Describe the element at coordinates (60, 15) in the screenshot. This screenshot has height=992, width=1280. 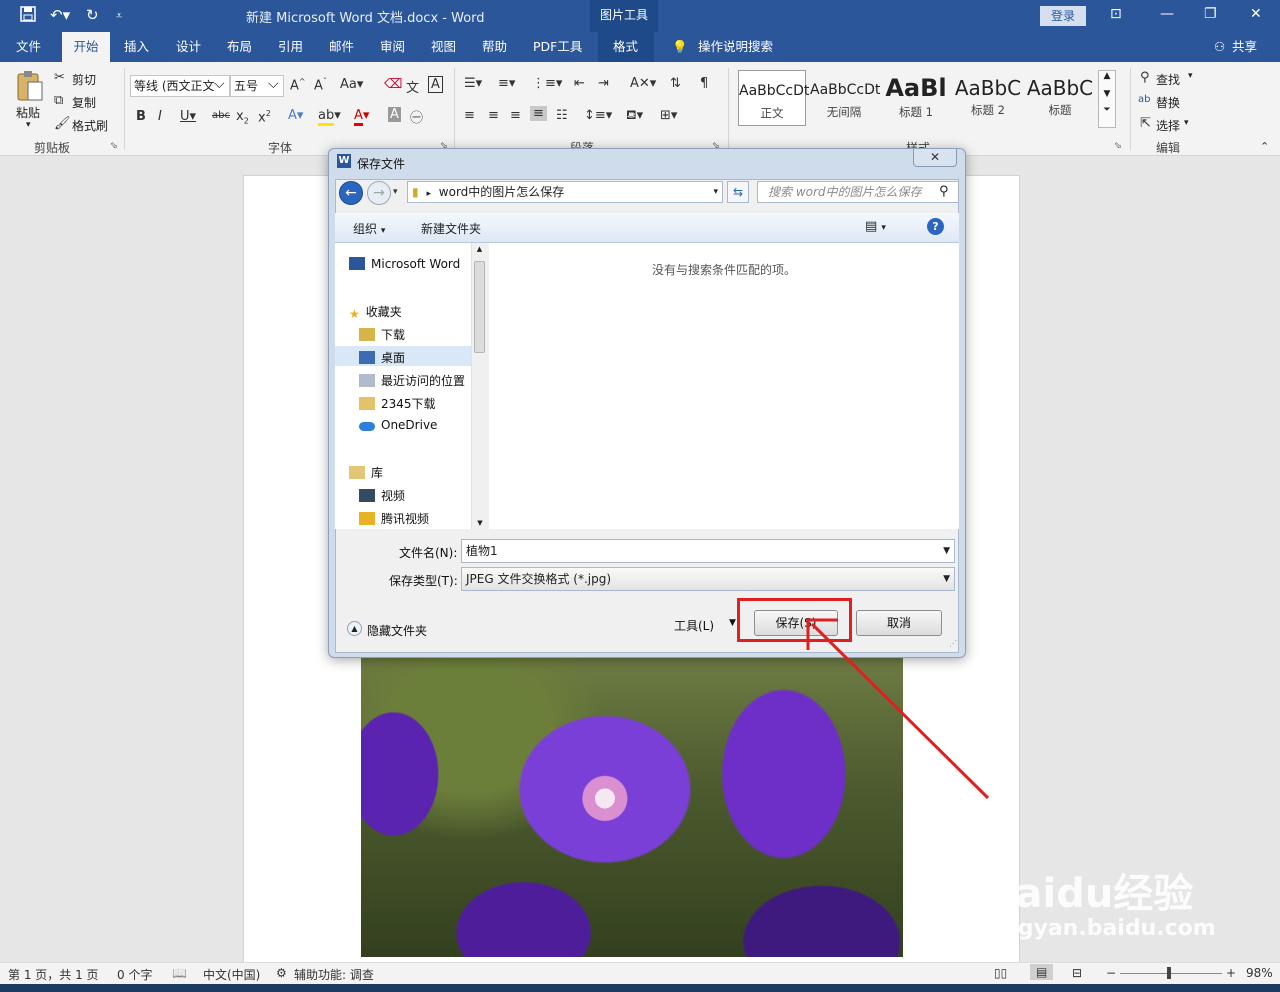
I see `undo-icon: ↶▾` at that location.